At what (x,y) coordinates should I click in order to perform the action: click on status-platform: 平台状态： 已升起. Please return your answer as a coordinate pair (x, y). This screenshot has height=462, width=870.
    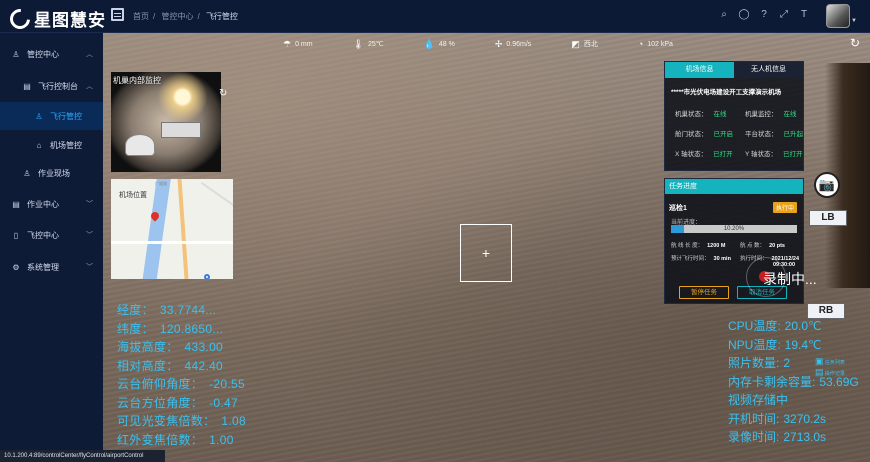
    Looking at the image, I should click on (774, 134).